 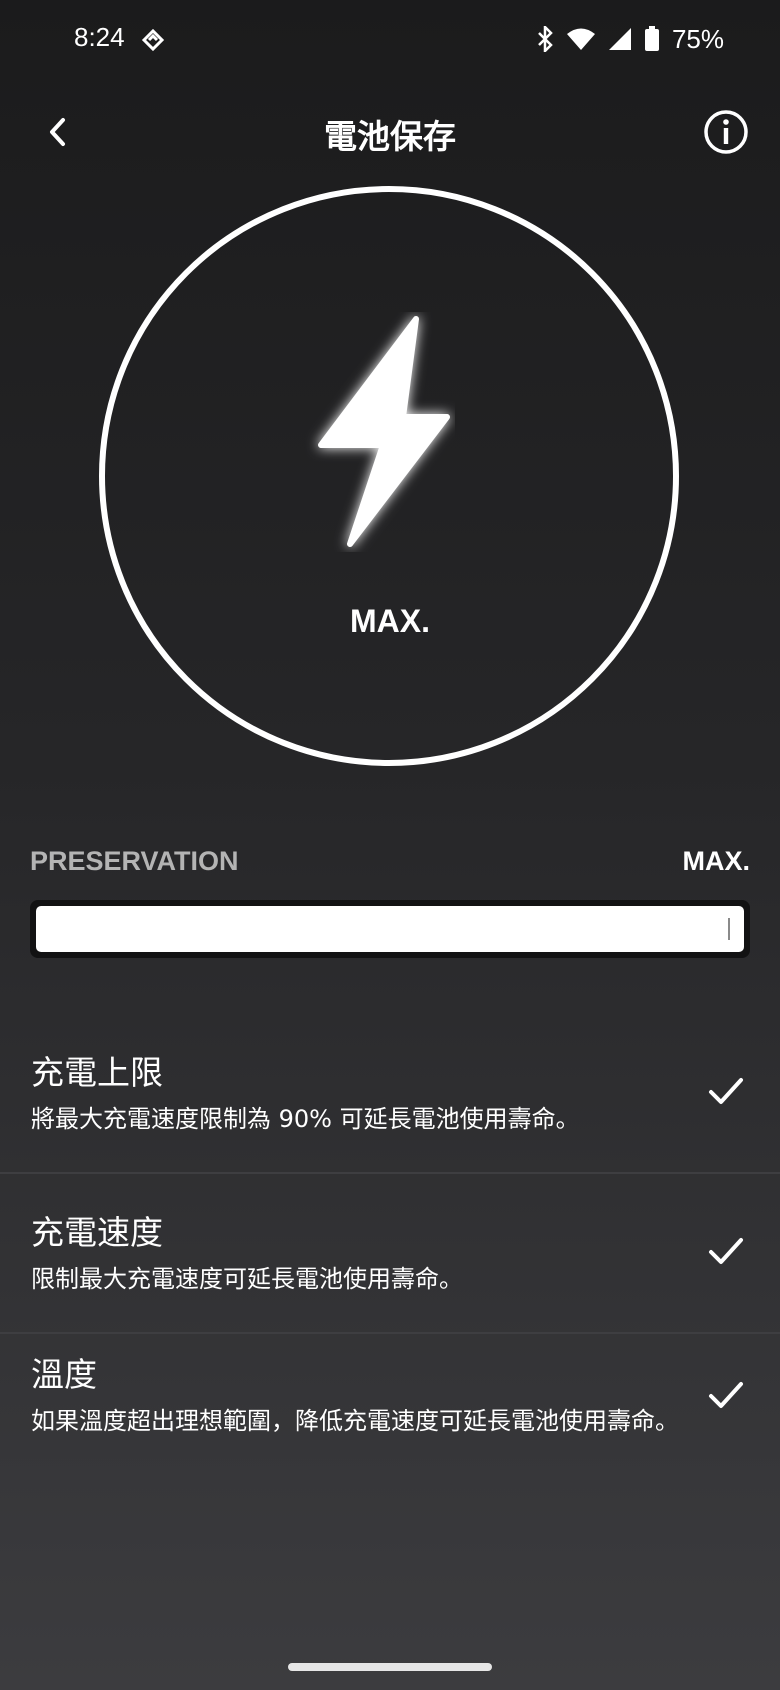 I want to click on status-time: 8:24, so click(x=99, y=37).